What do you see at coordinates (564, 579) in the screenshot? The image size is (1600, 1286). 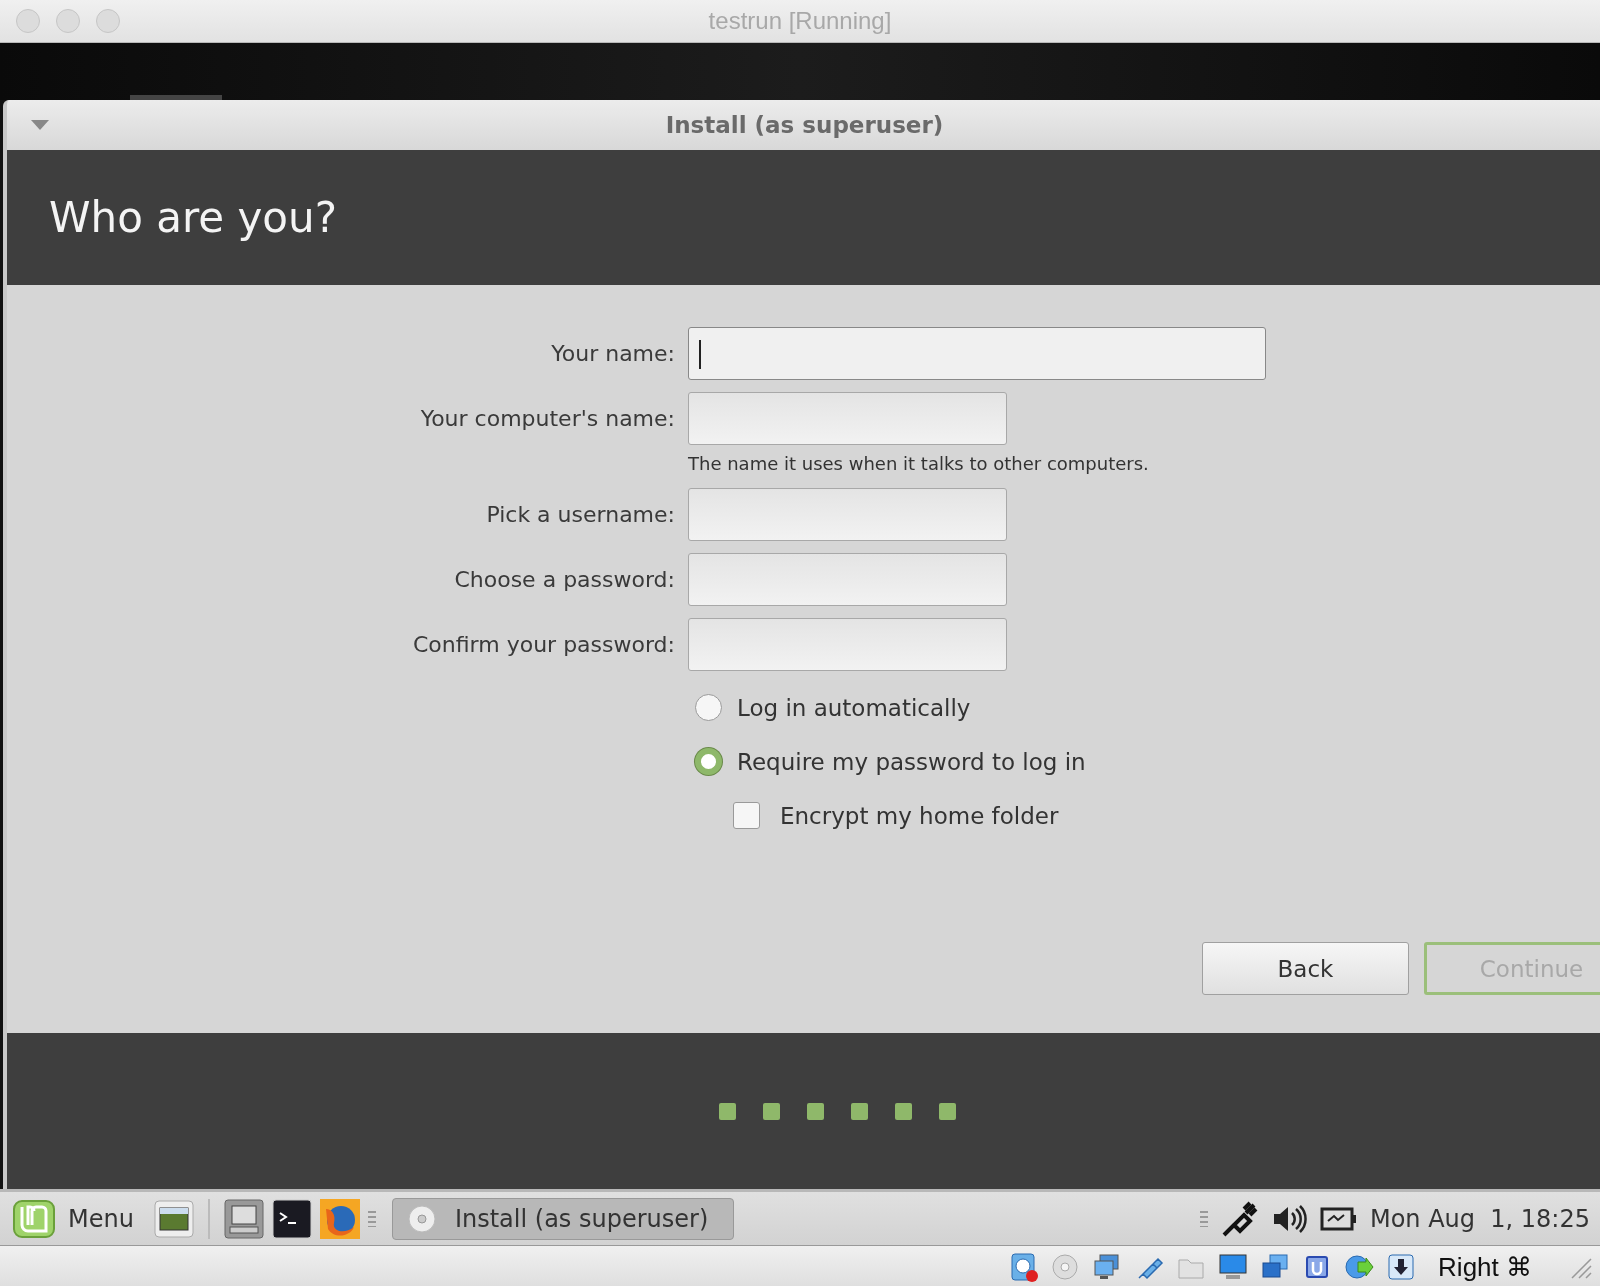 I see `field-label: Choose a password:` at bounding box center [564, 579].